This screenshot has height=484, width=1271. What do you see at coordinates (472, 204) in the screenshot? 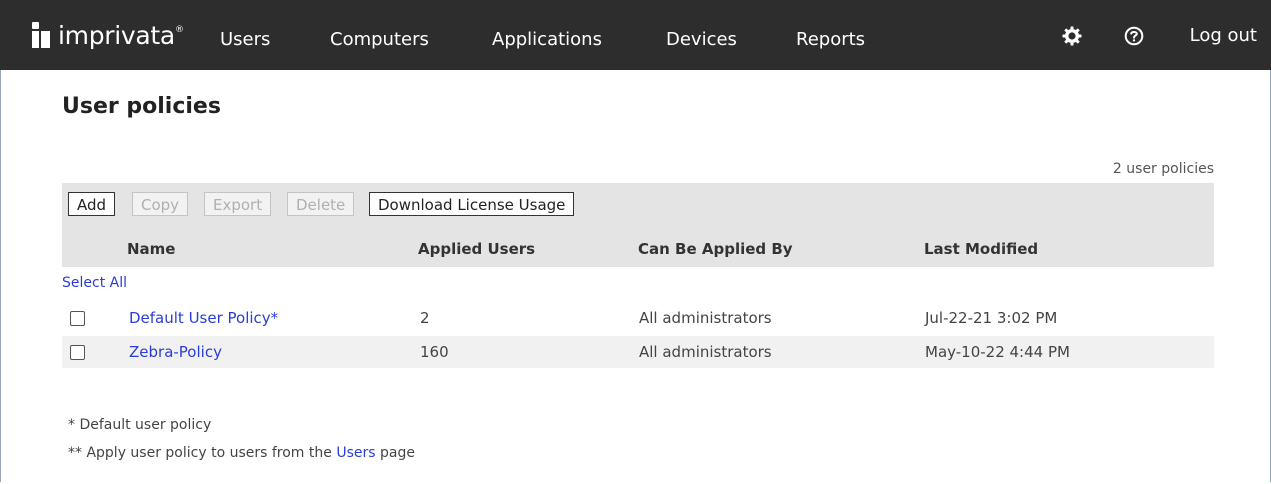
I see `download-license-usage-button: Download License Usage` at bounding box center [472, 204].